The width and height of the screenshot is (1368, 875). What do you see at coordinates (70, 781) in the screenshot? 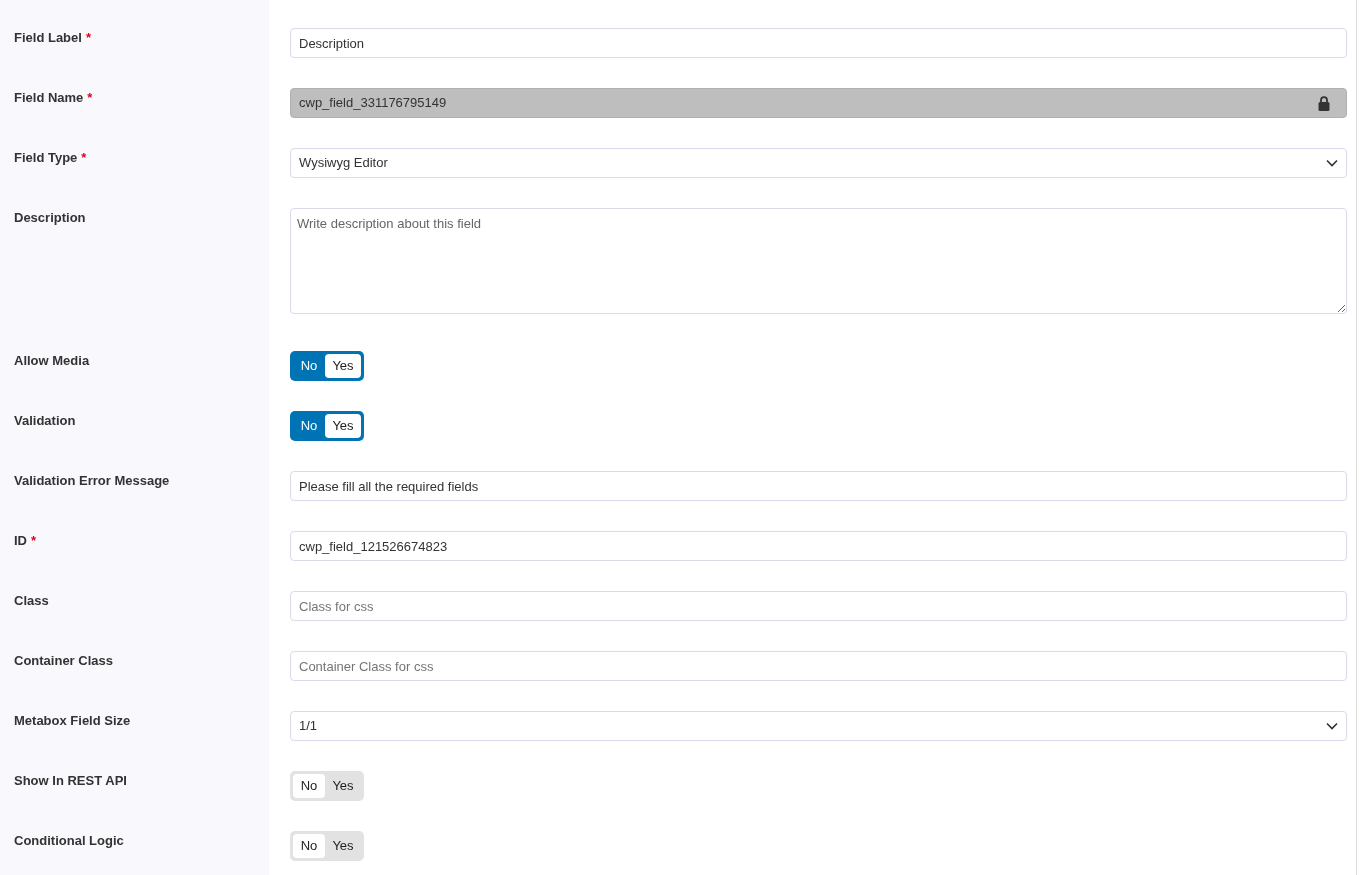
I see `field-label: Show In REST API` at bounding box center [70, 781].